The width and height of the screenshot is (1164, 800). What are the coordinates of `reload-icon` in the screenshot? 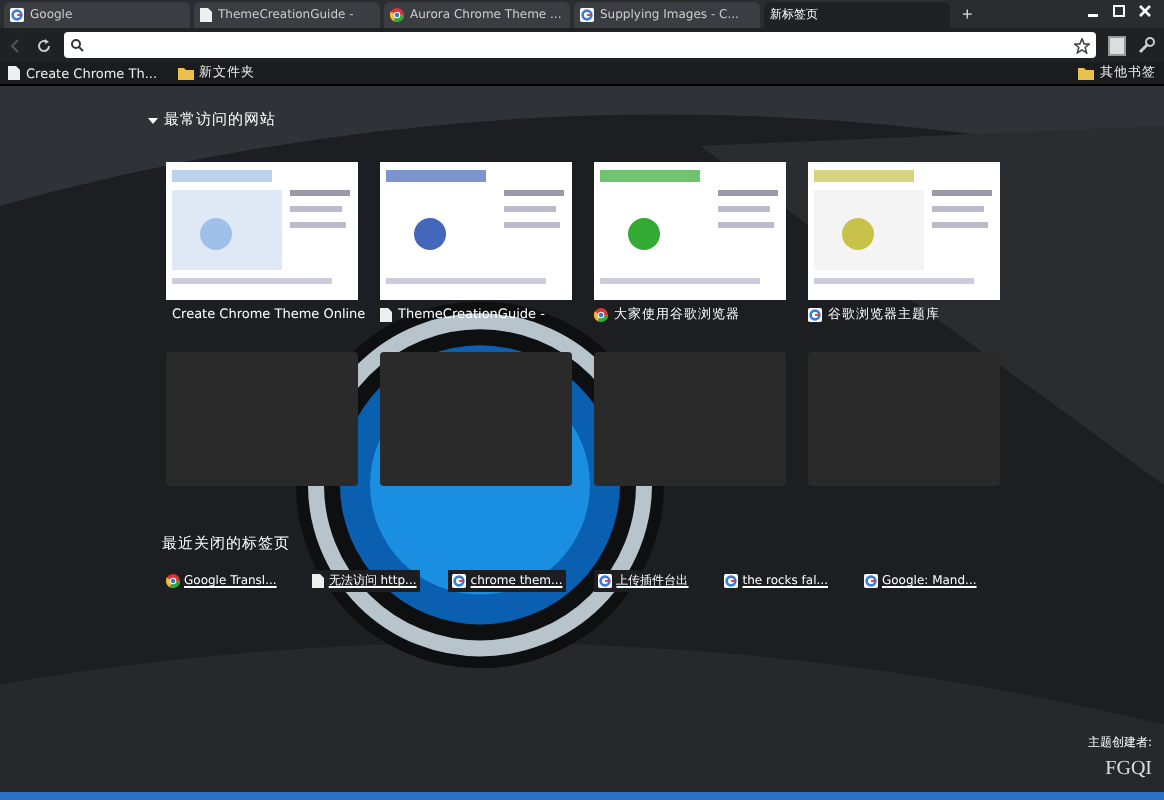 It's located at (44, 45).